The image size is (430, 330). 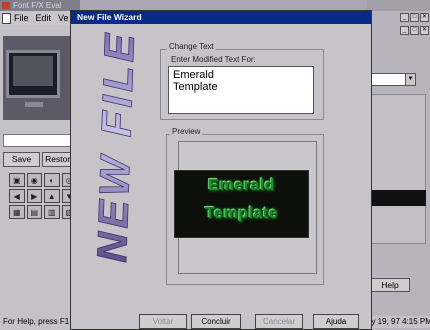 I want to click on modified-text-input: Emerald Template, so click(x=241, y=90).